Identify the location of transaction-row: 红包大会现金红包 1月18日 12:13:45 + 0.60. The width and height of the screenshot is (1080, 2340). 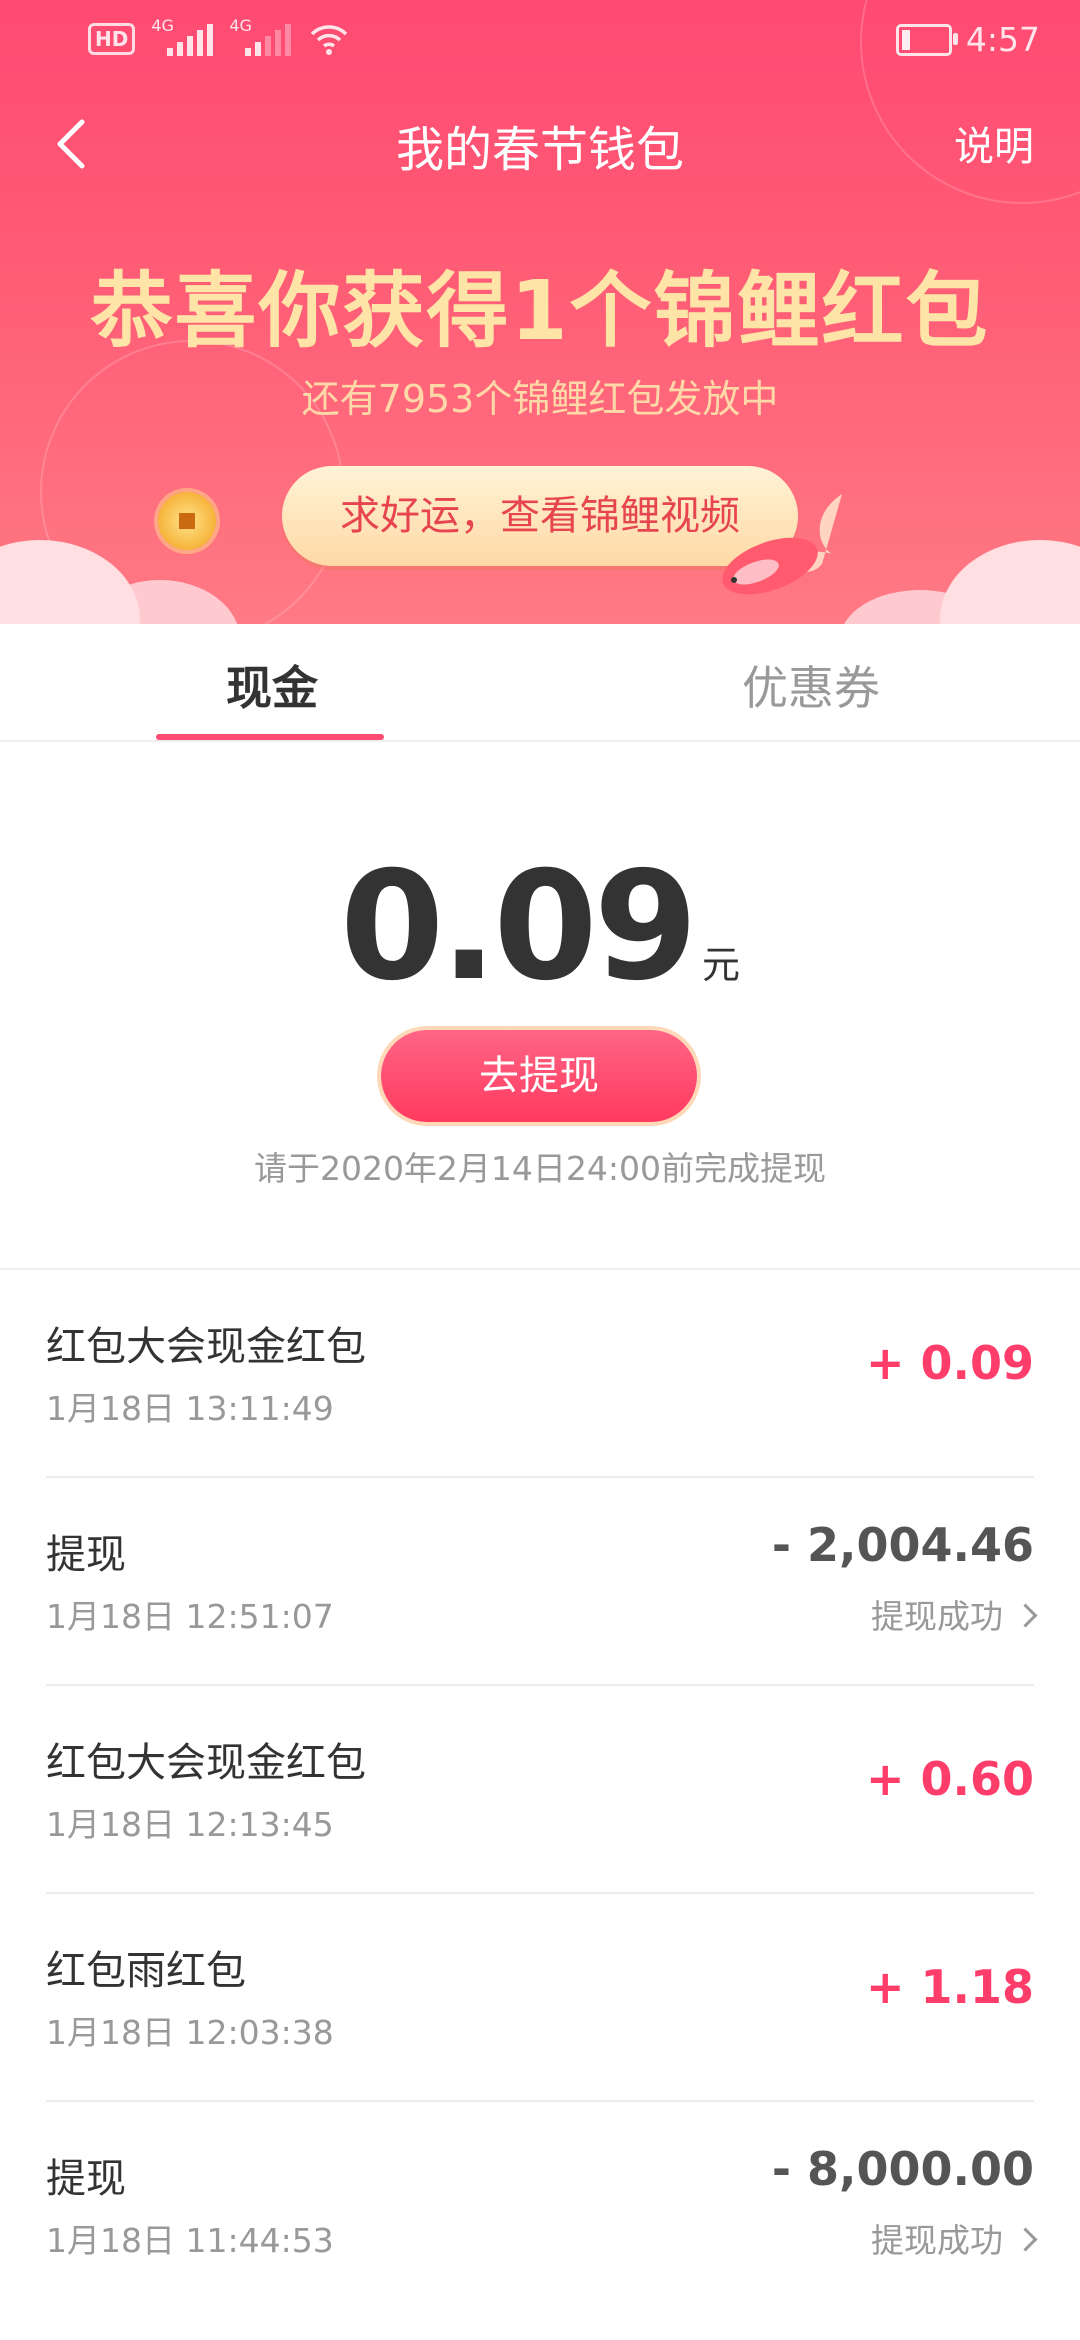
(540, 1790).